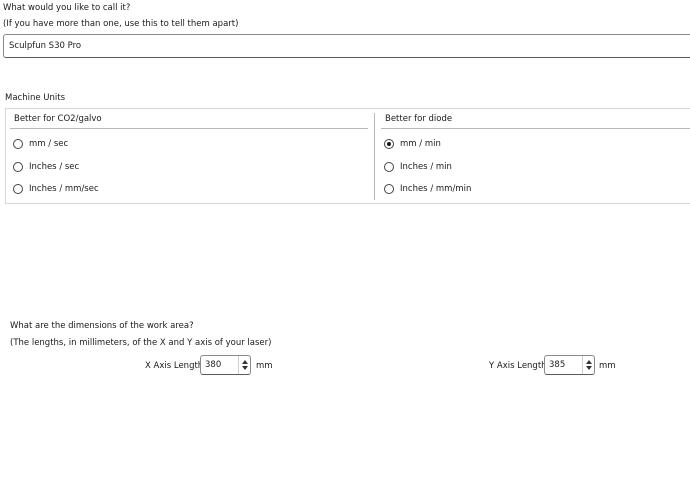 Image resolution: width=690 pixels, height=477 pixels. Describe the element at coordinates (419, 119) in the screenshot. I see `diode-heading: Better for diode` at that location.